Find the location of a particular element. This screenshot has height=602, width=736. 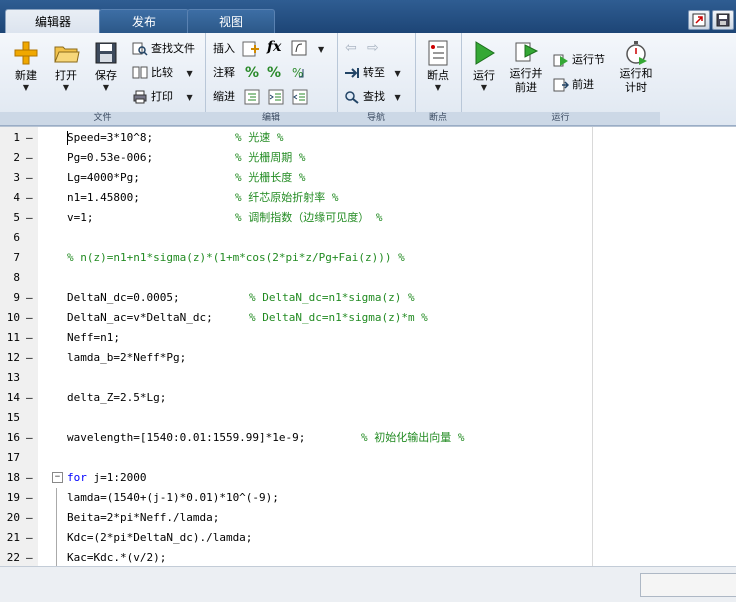

print-label: 打印 is located at coordinates (162, 96).